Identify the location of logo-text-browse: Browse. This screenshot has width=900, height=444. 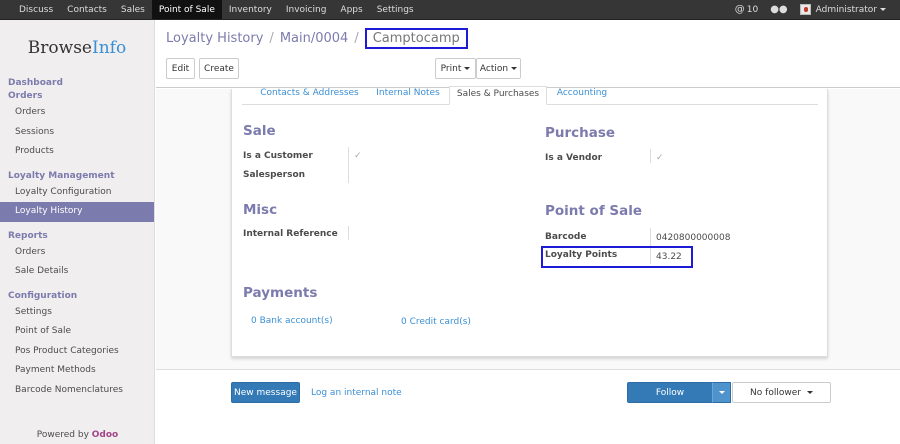
(59, 47).